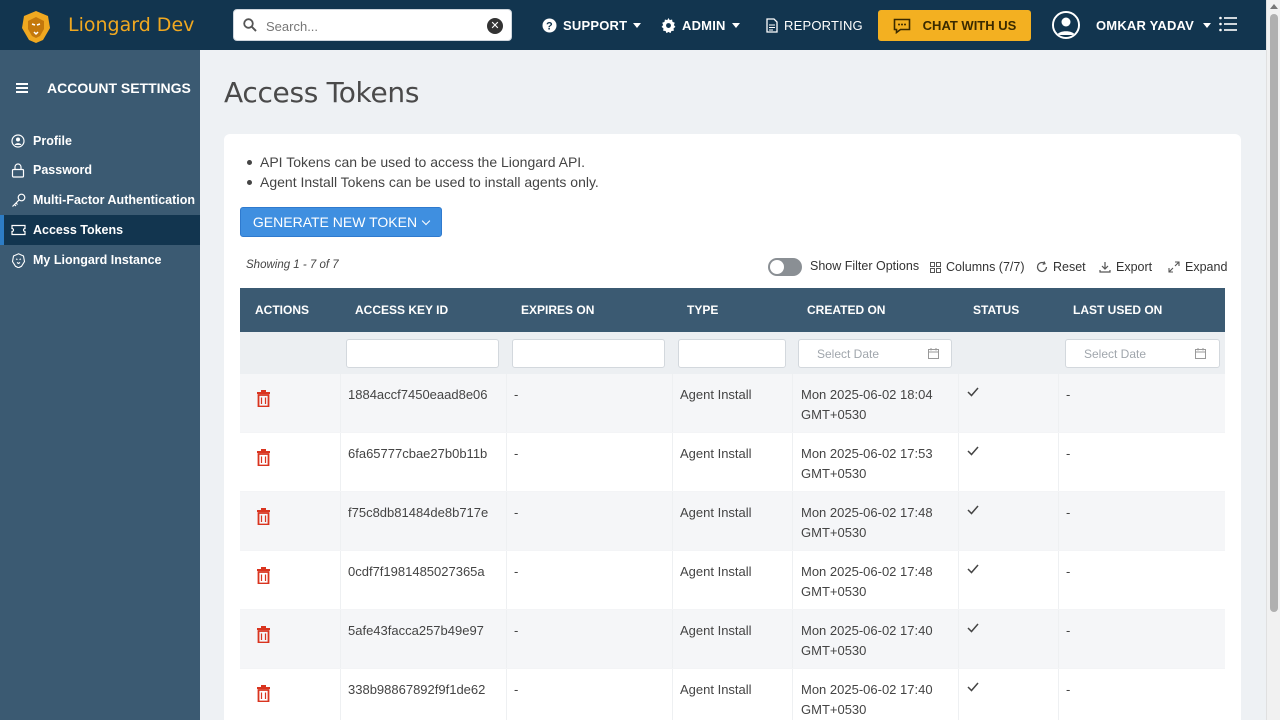  Describe the element at coordinates (588, 353) in the screenshot. I see `filter-expires-on-input` at that location.